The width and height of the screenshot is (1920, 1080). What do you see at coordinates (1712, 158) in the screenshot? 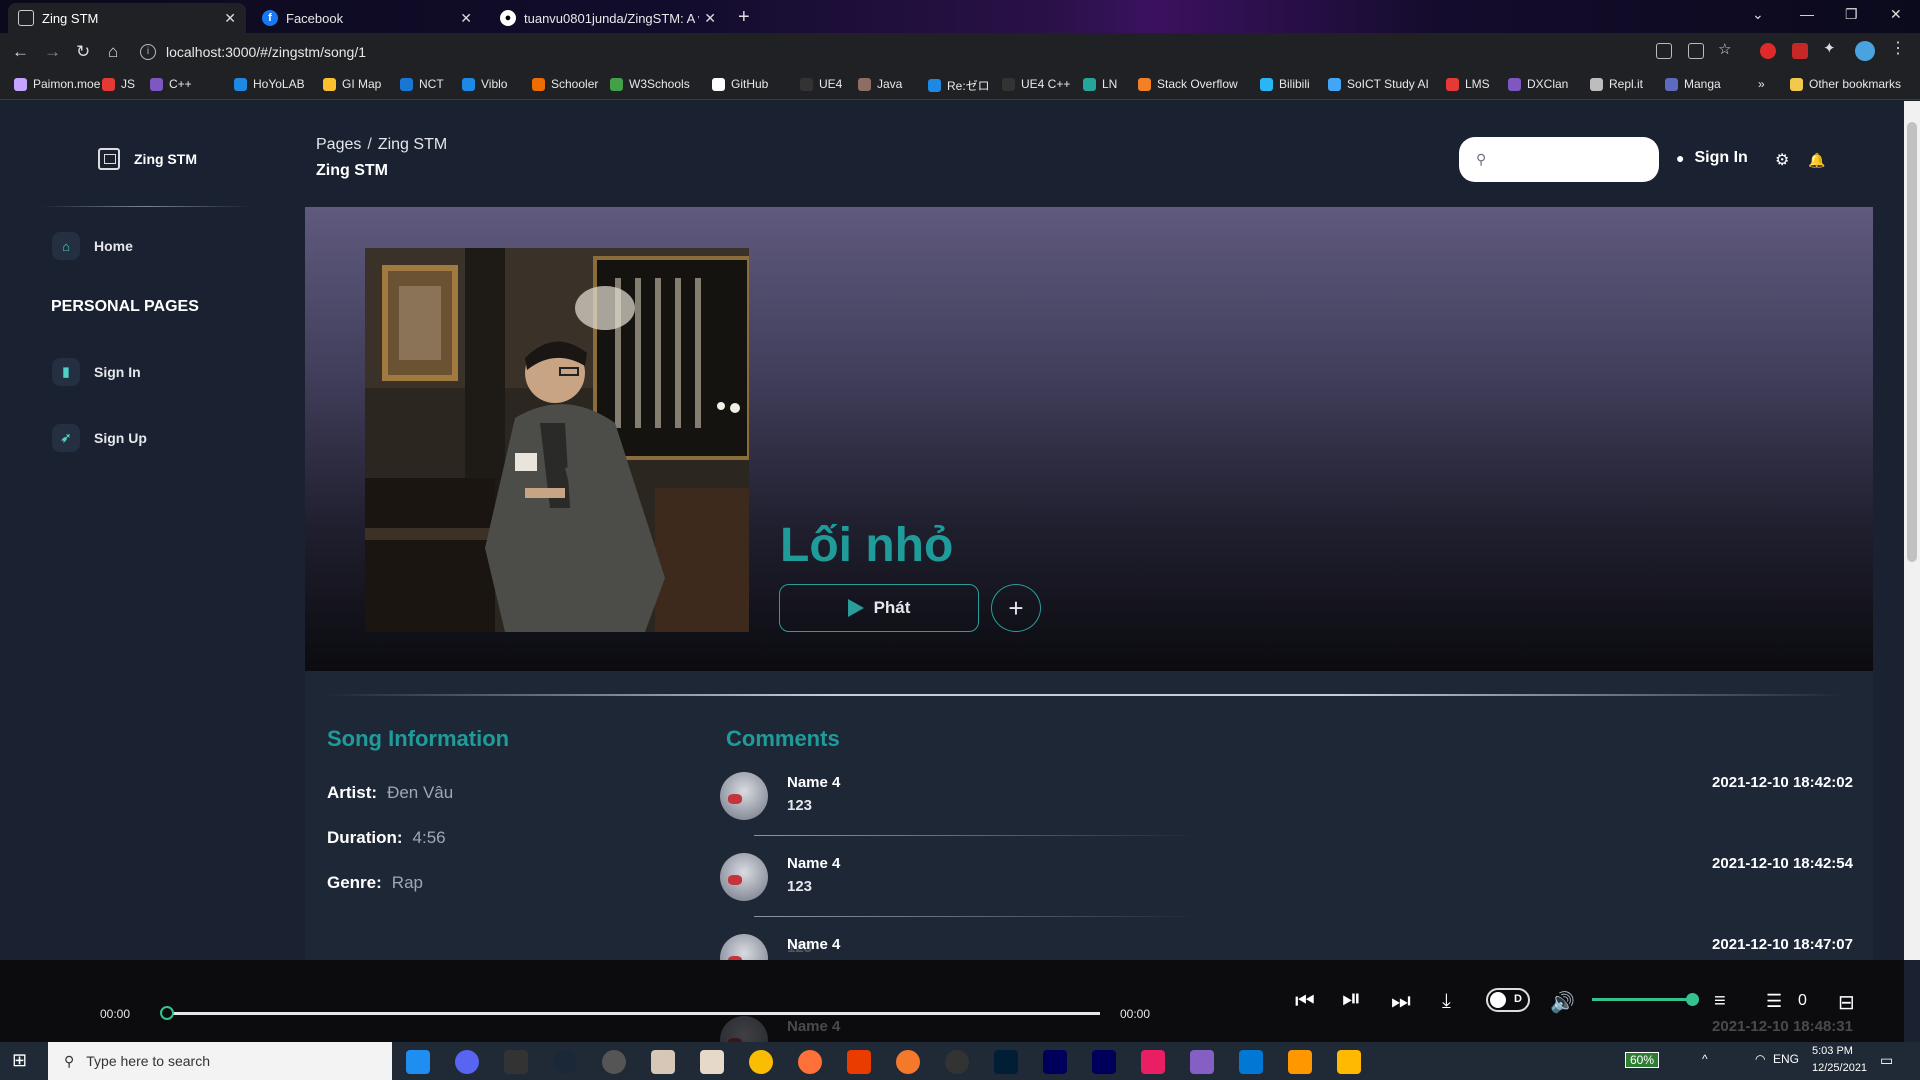
I see `header-sign-in-link: ● Sign In` at bounding box center [1712, 158].